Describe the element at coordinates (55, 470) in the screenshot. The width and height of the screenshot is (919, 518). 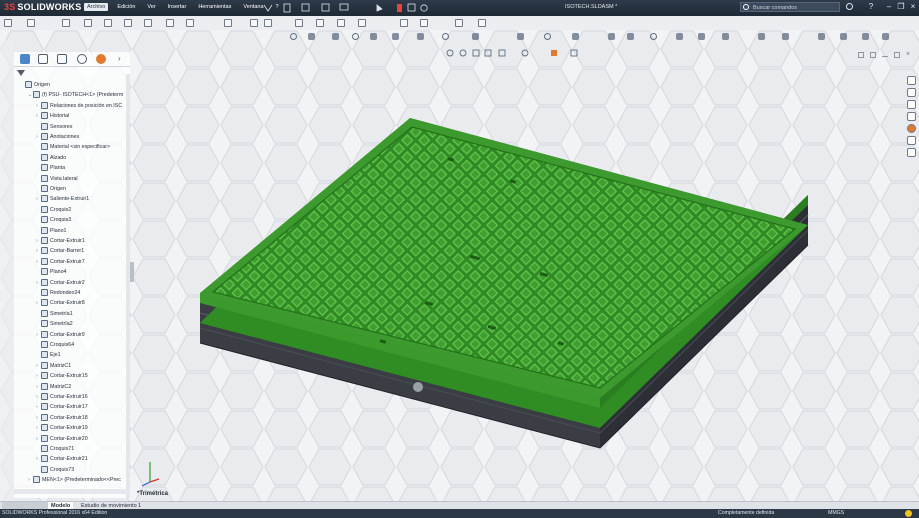
I see `tree-item: Croquis73` at that location.